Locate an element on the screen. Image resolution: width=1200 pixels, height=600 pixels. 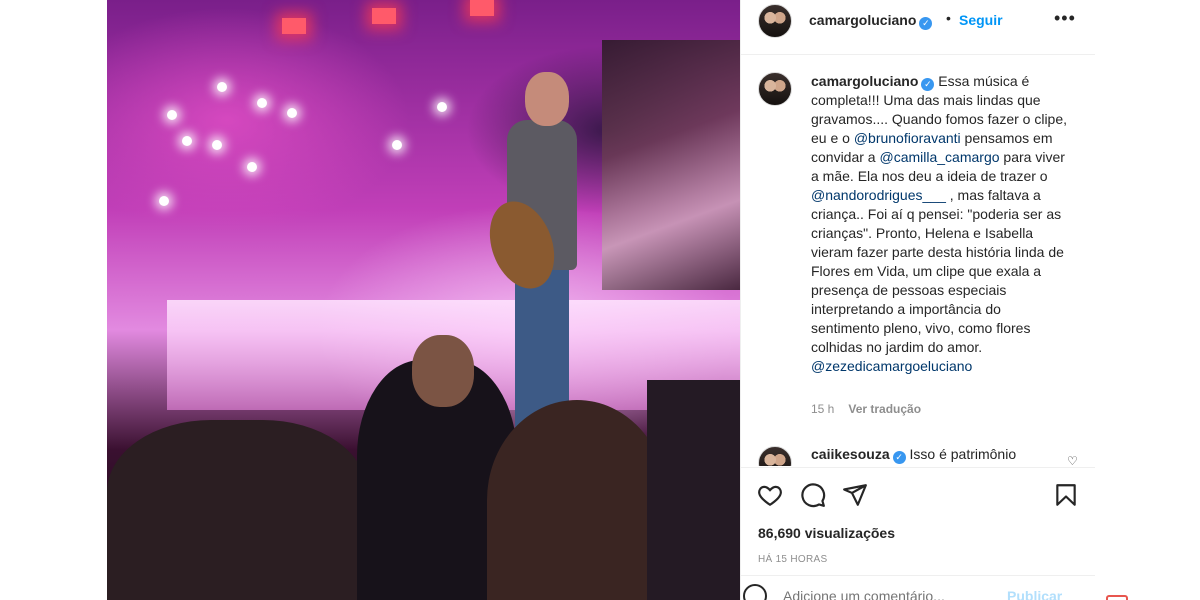
comment-composer: Publicar is located at coordinates (918, 587).